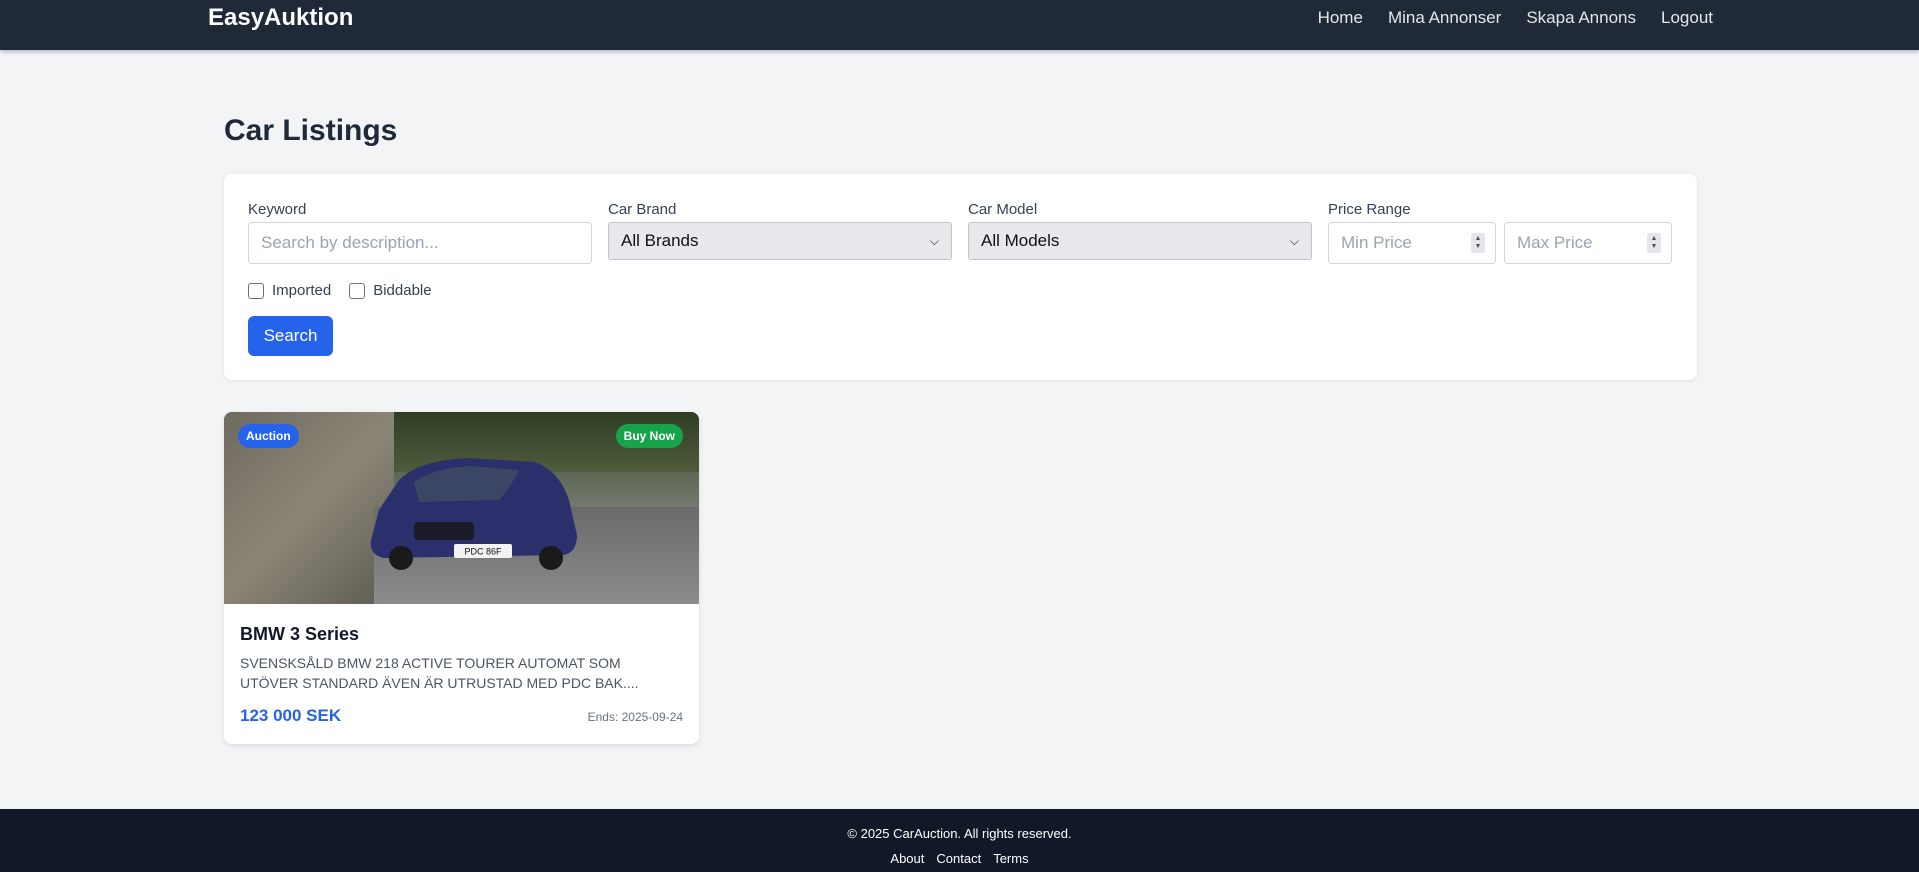 The width and height of the screenshot is (1919, 872). I want to click on car-illustration: PDC 86F, so click(473, 514).